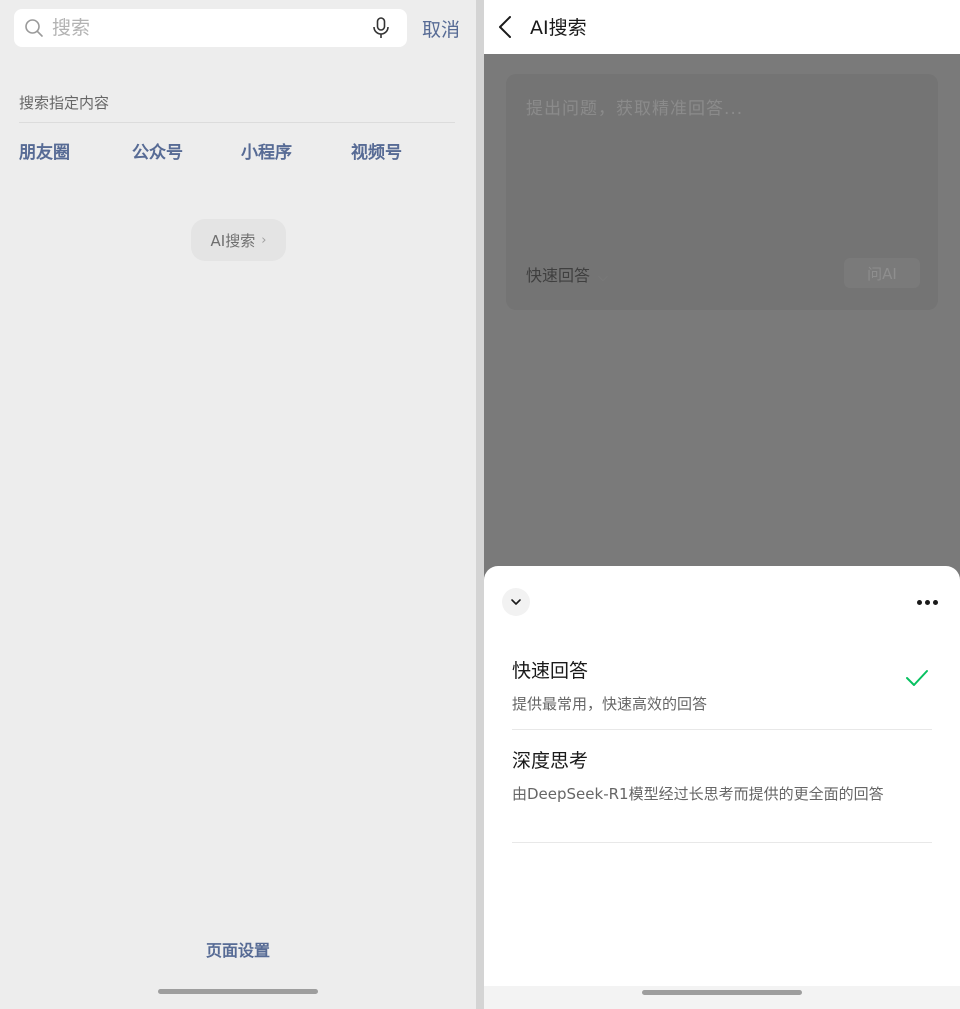  What do you see at coordinates (266, 150) in the screenshot?
I see `category-mini-programs: 小程序` at bounding box center [266, 150].